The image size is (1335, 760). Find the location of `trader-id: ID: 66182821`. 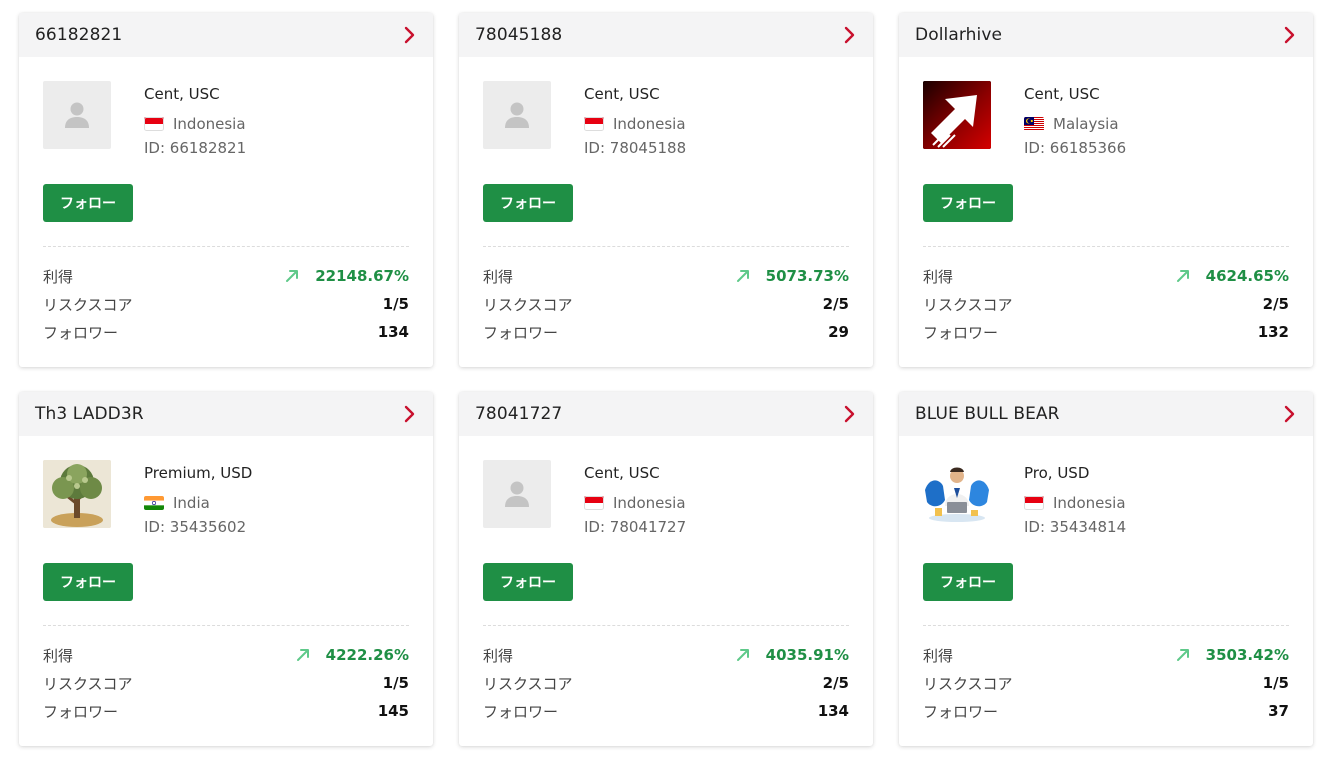

trader-id: ID: 66182821 is located at coordinates (195, 148).